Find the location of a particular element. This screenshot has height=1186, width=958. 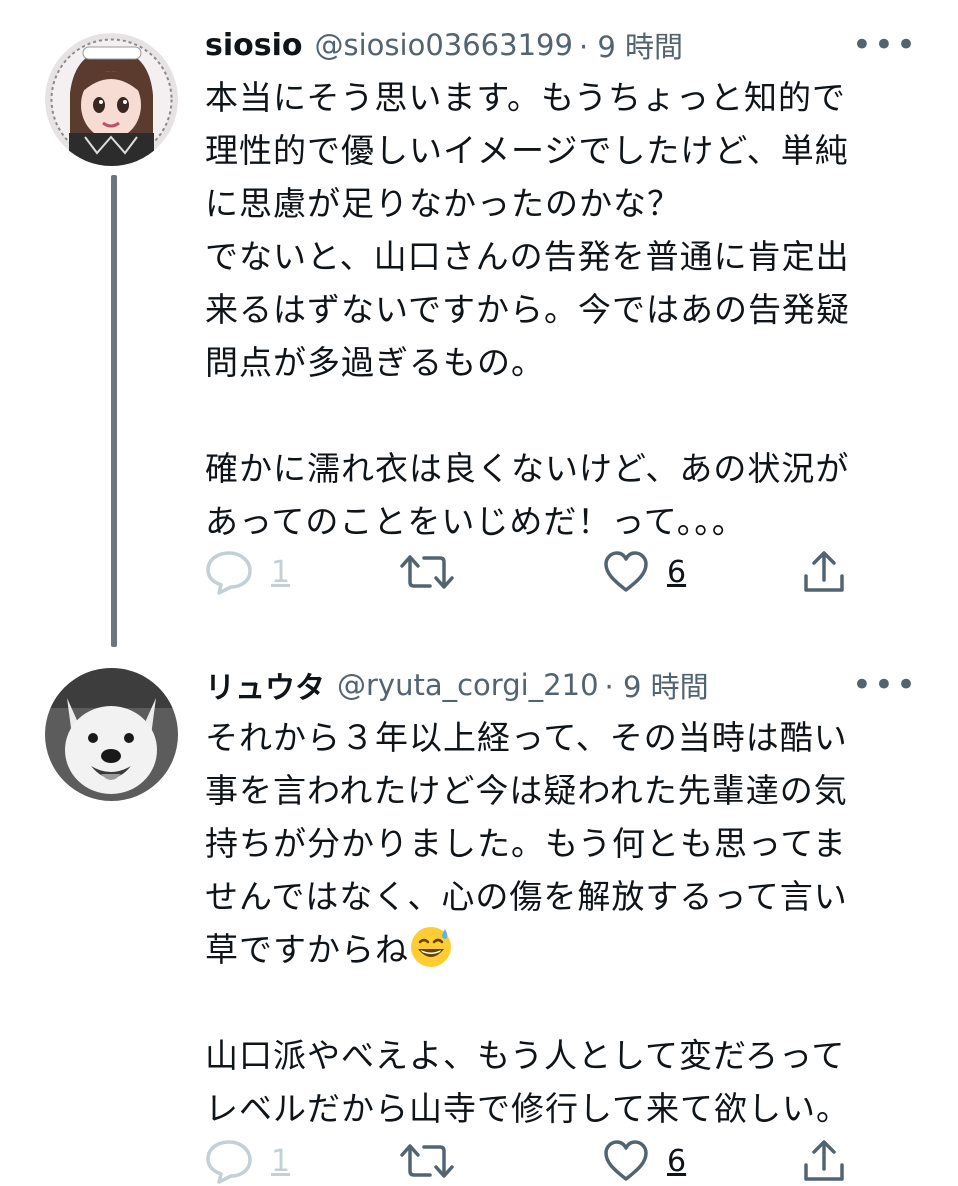

user-handle: @ryuta_corgi_210 is located at coordinates (468, 685).